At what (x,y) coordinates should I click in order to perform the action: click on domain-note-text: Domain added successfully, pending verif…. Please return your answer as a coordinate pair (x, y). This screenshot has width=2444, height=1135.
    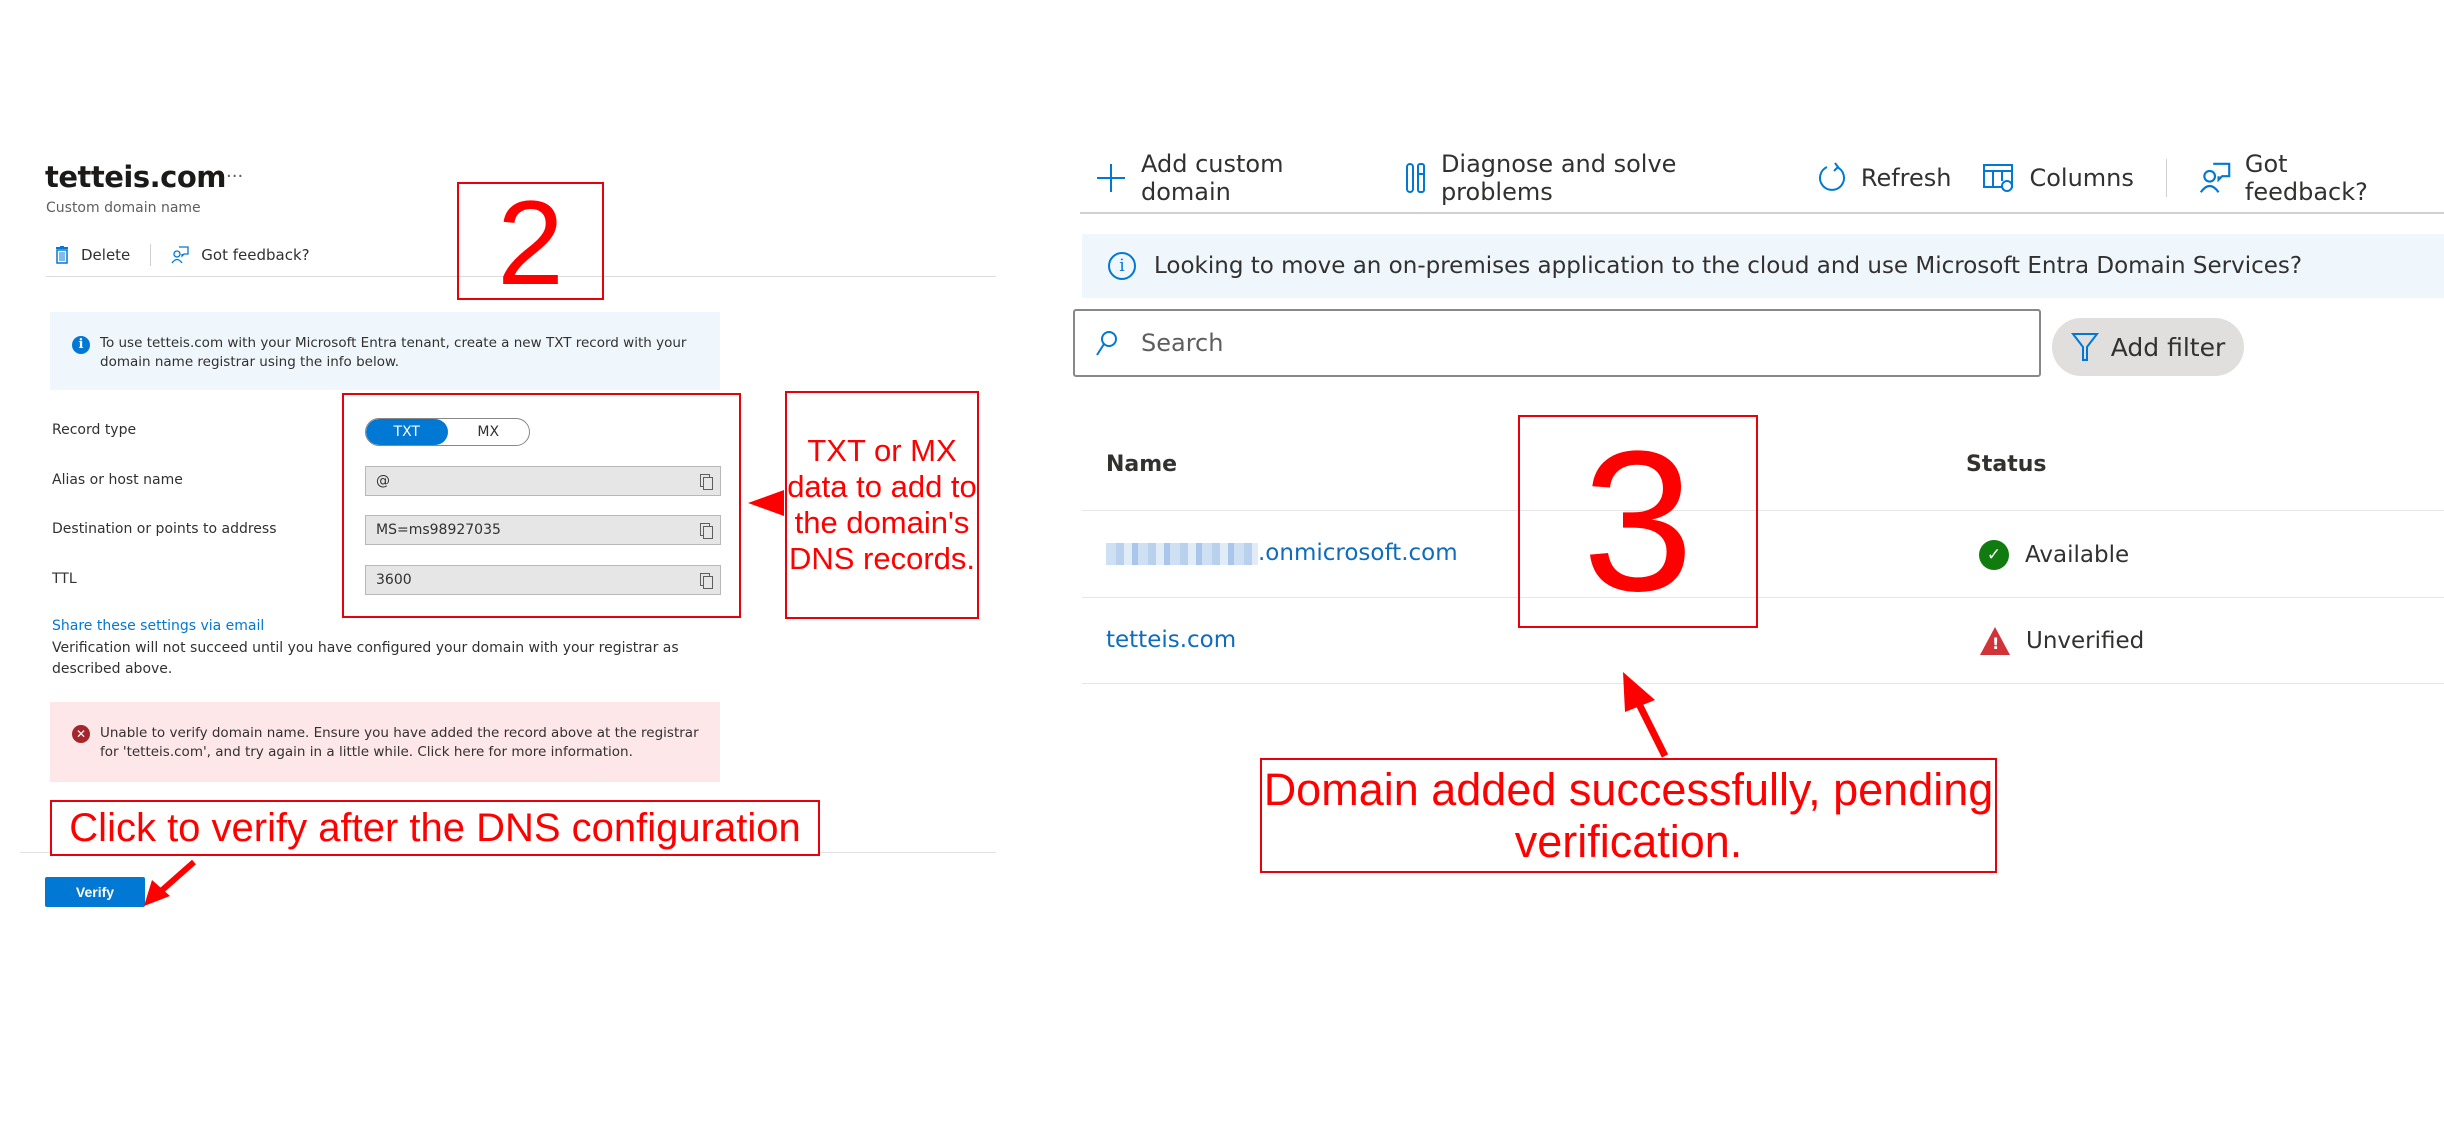
    Looking at the image, I should click on (1628, 815).